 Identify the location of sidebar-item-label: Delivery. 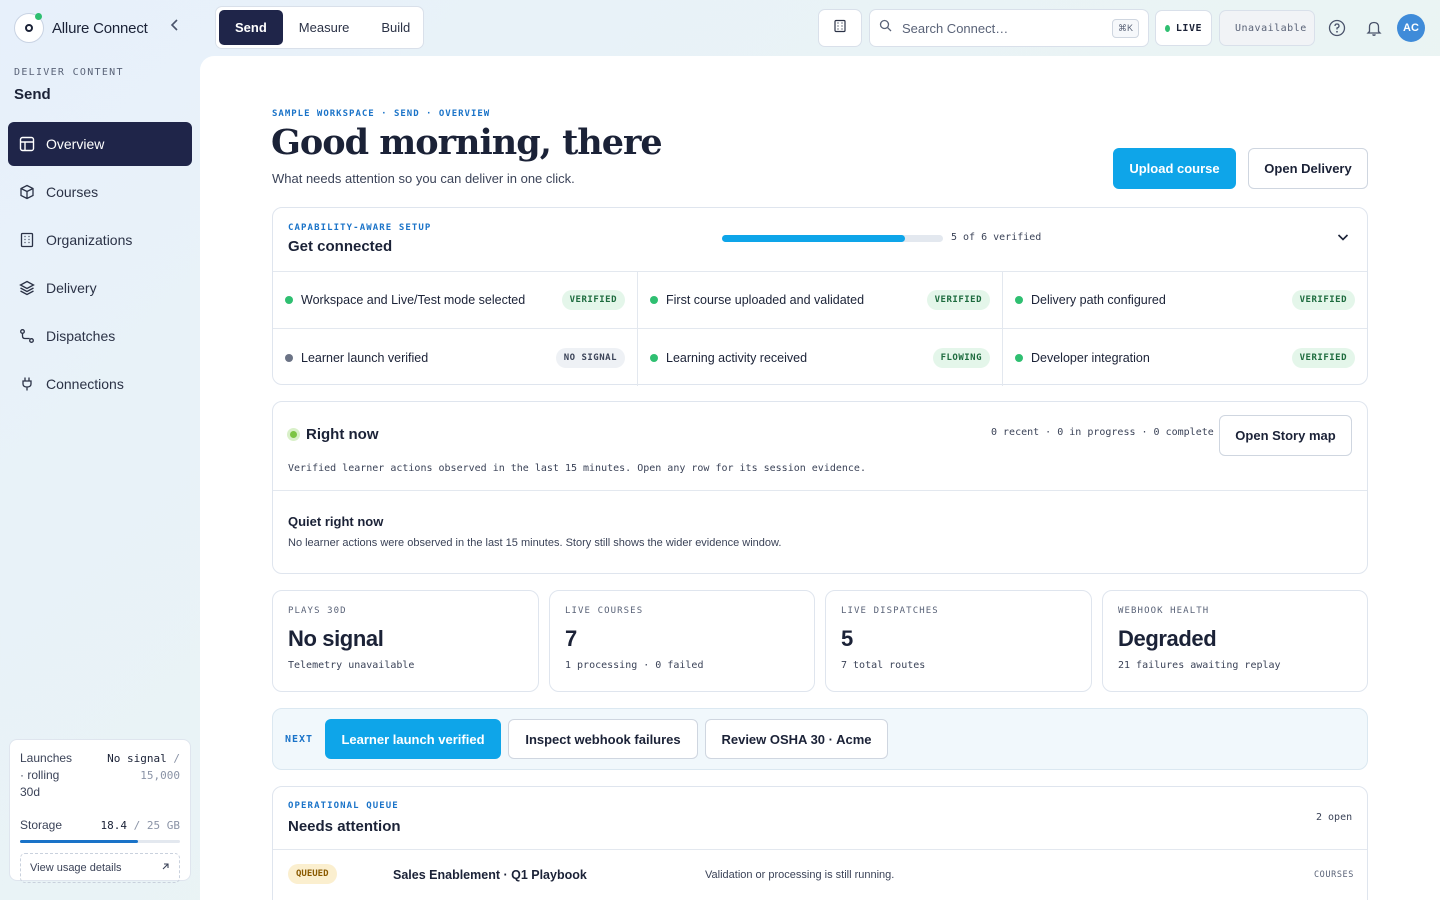
(71, 288).